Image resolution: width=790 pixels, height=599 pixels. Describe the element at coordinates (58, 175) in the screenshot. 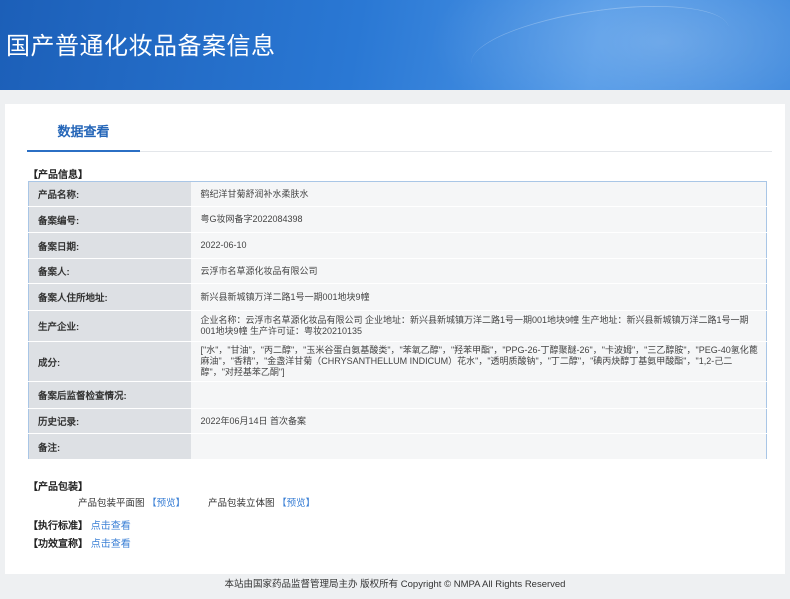

I see `product-info-label: 【产品信息】` at that location.